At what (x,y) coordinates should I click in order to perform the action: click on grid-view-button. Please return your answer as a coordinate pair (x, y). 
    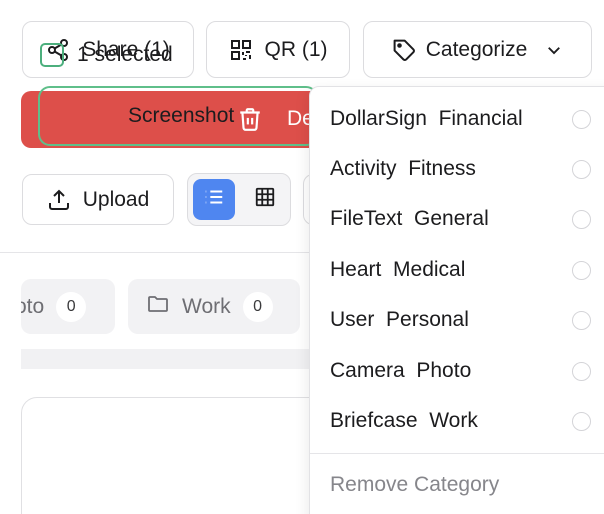
    Looking at the image, I should click on (265, 199).